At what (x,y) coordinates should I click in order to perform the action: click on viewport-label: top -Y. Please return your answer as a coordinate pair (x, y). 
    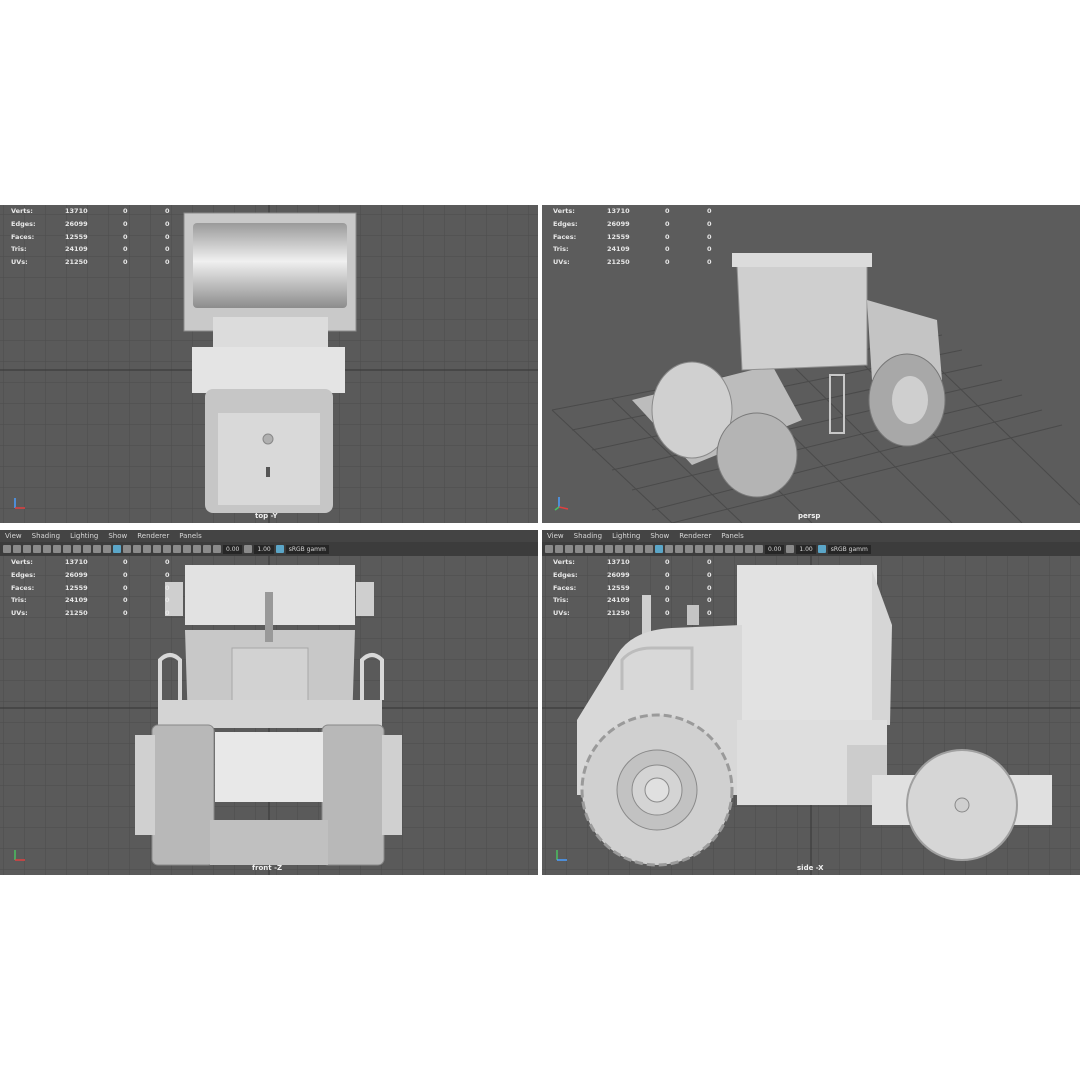
    Looking at the image, I should click on (266, 516).